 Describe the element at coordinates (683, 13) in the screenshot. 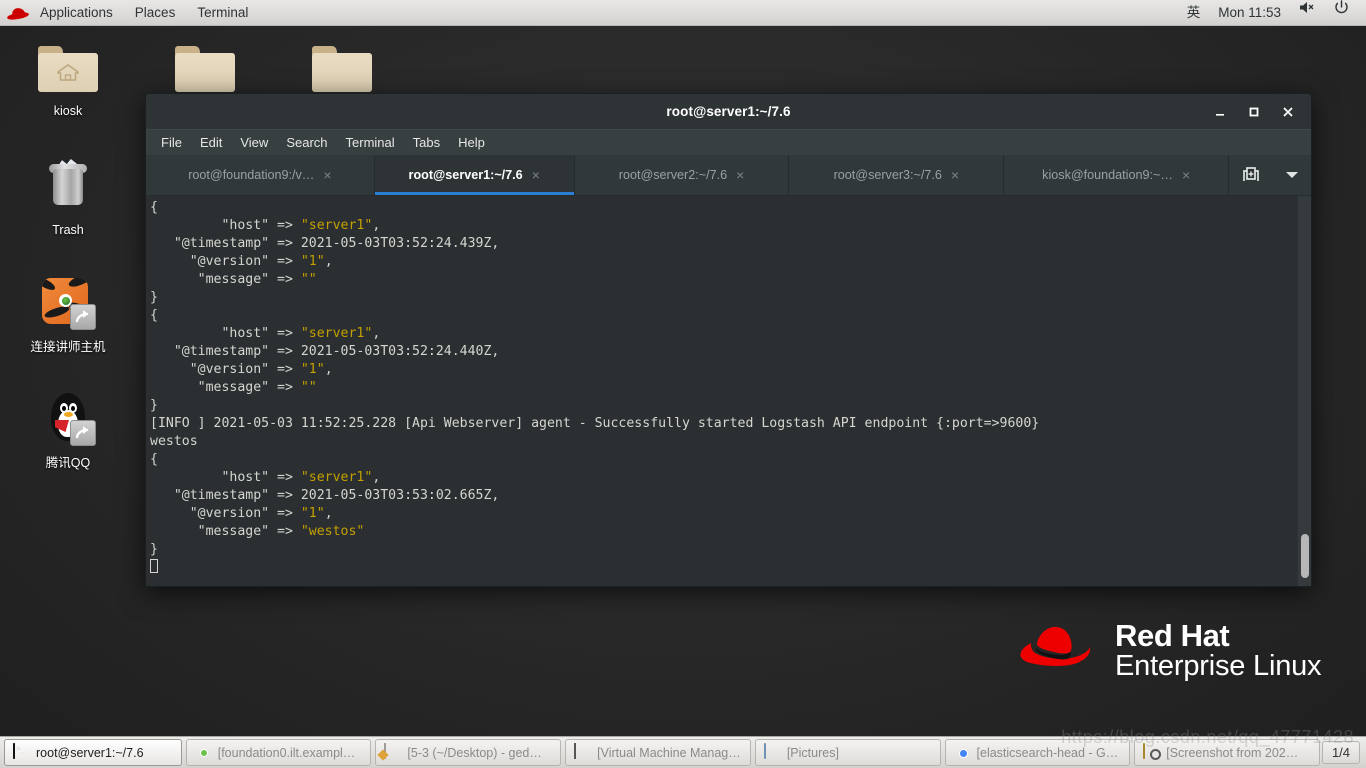

I see `top-panel: Applications Places Terminal 英 Mon 11:53` at that location.